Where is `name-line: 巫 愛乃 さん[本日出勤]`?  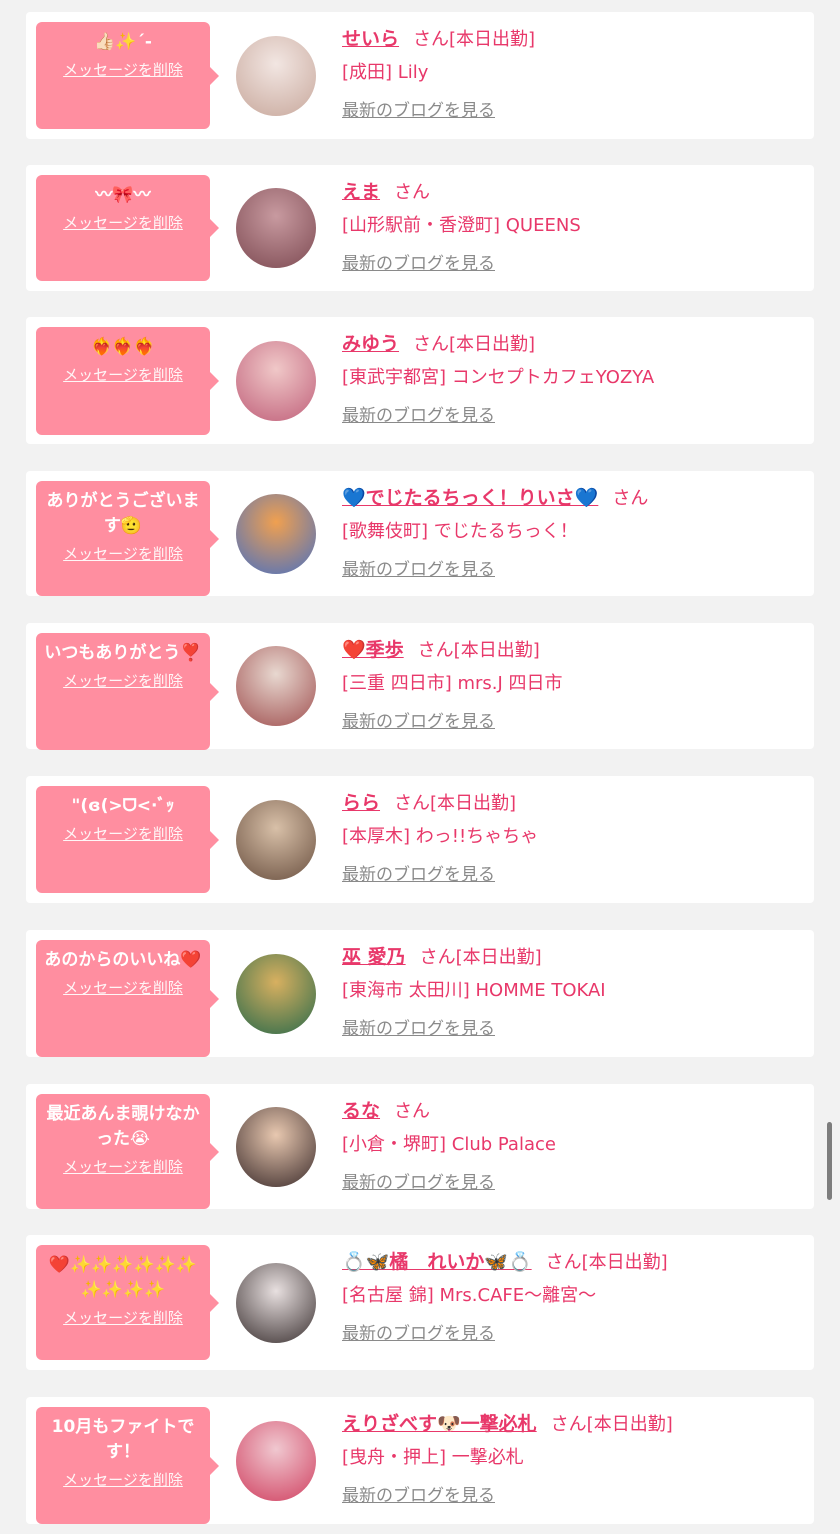
name-line: 巫 愛乃 さん[本日出勤] is located at coordinates (573, 957).